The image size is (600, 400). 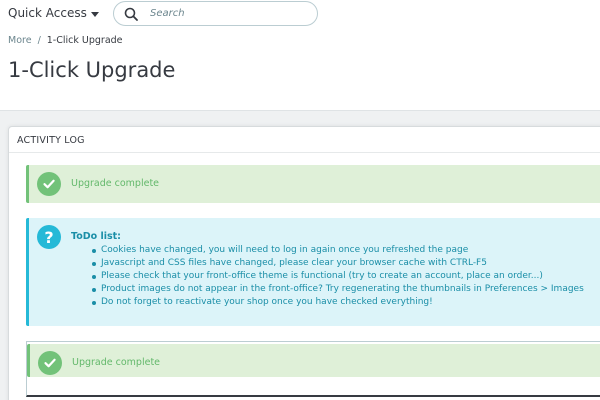 What do you see at coordinates (92, 70) in the screenshot?
I see `page-title: 1-Click Upgrade` at bounding box center [92, 70].